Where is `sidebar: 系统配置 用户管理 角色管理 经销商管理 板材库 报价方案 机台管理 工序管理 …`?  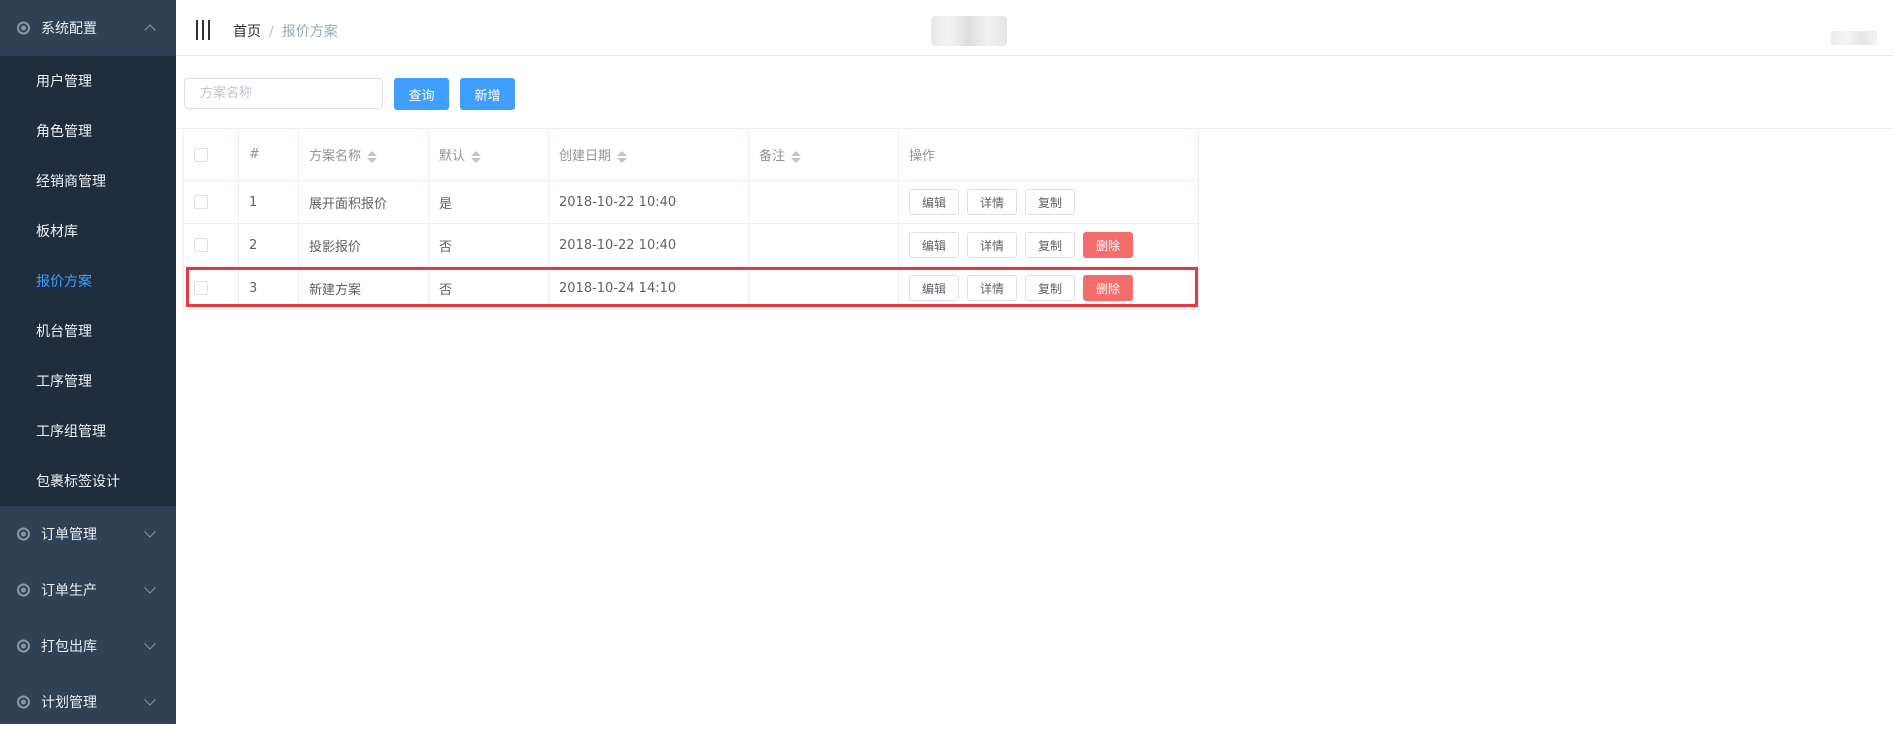
sidebar: 系统配置 用户管理 角色管理 经销商管理 板材库 报价方案 机台管理 工序管理 … is located at coordinates (88, 362).